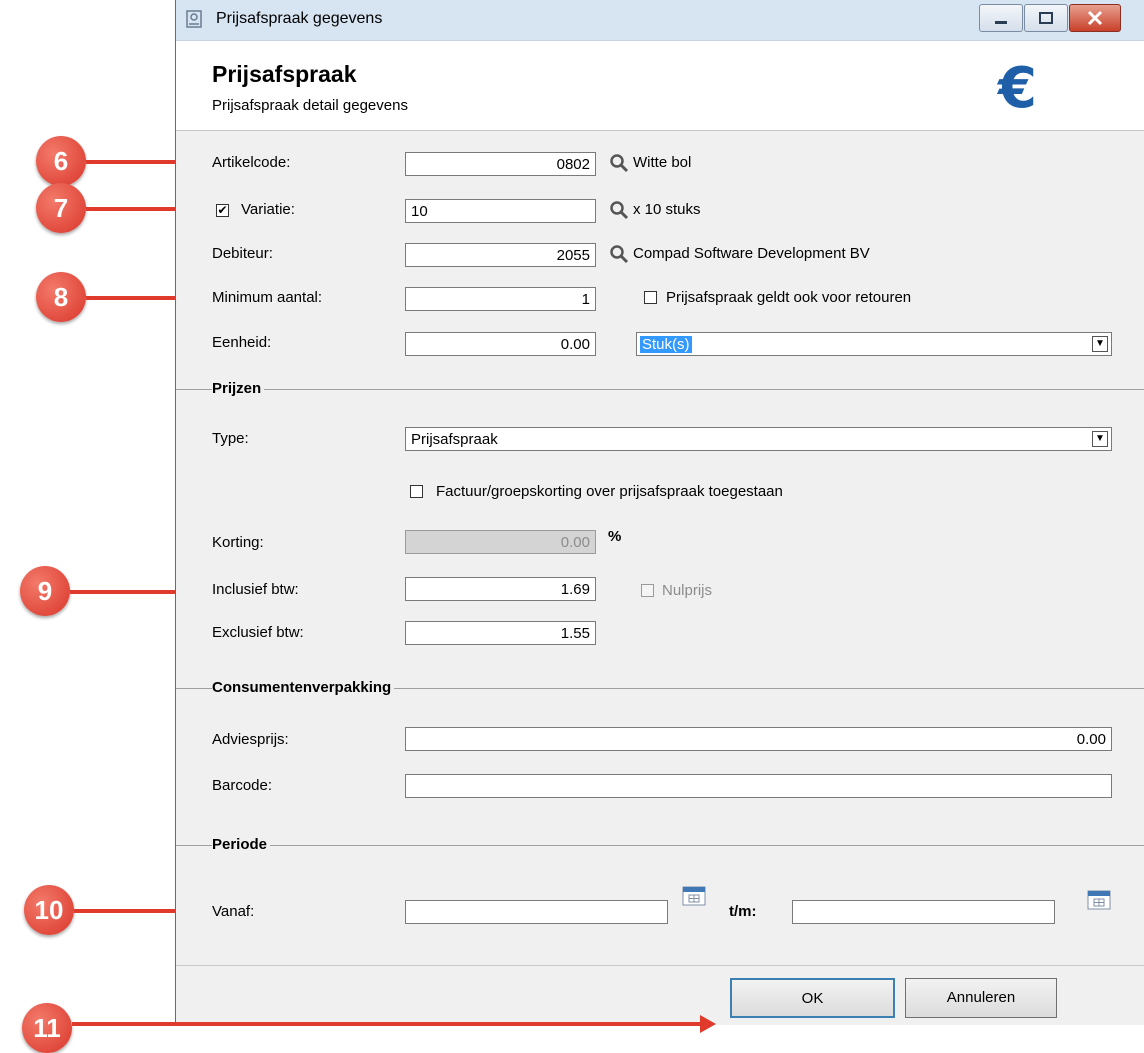 The width and height of the screenshot is (1144, 1053). Describe the element at coordinates (500, 542) in the screenshot. I see `korting-input: 0.00` at that location.